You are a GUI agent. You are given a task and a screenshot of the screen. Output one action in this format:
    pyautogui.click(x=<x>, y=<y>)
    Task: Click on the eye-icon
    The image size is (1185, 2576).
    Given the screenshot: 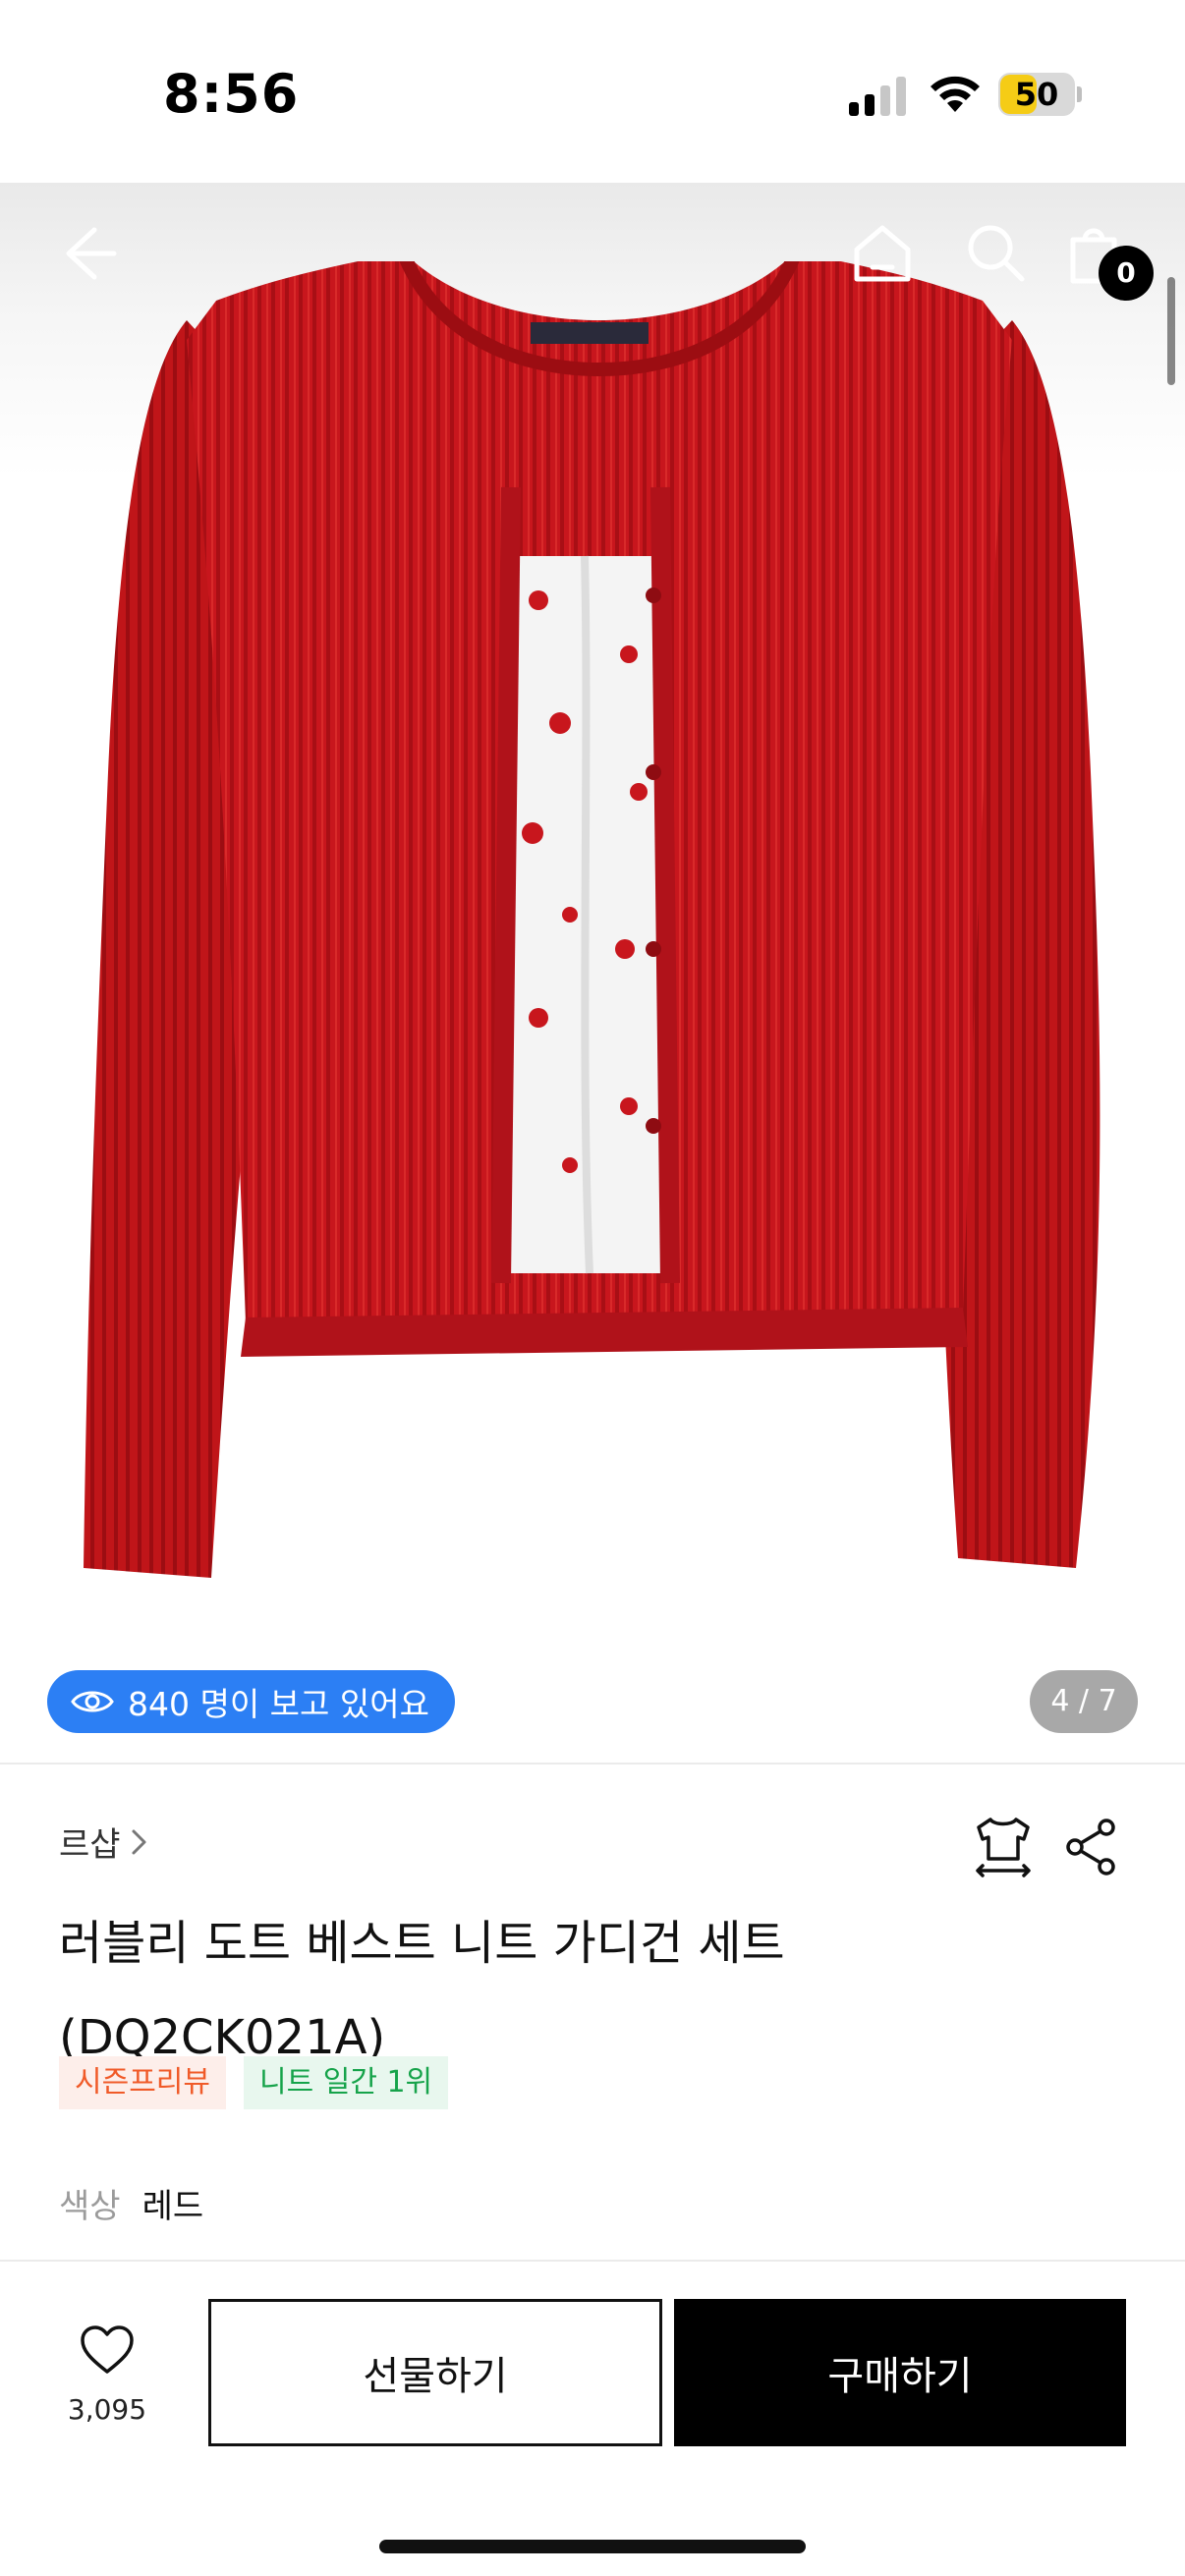 What is the action you would take?
    pyautogui.click(x=92, y=1701)
    